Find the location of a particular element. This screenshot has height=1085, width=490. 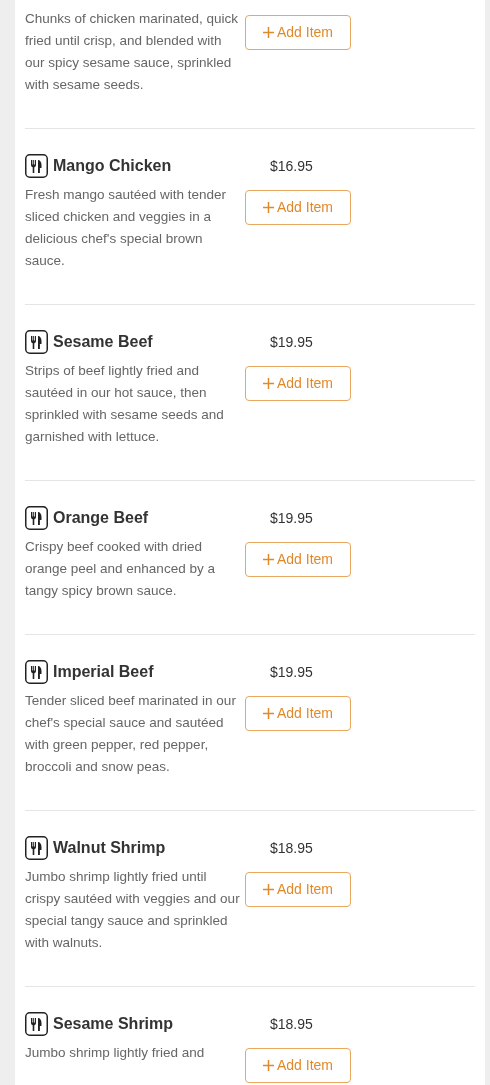

dish-price: $16.95 is located at coordinates (291, 166).